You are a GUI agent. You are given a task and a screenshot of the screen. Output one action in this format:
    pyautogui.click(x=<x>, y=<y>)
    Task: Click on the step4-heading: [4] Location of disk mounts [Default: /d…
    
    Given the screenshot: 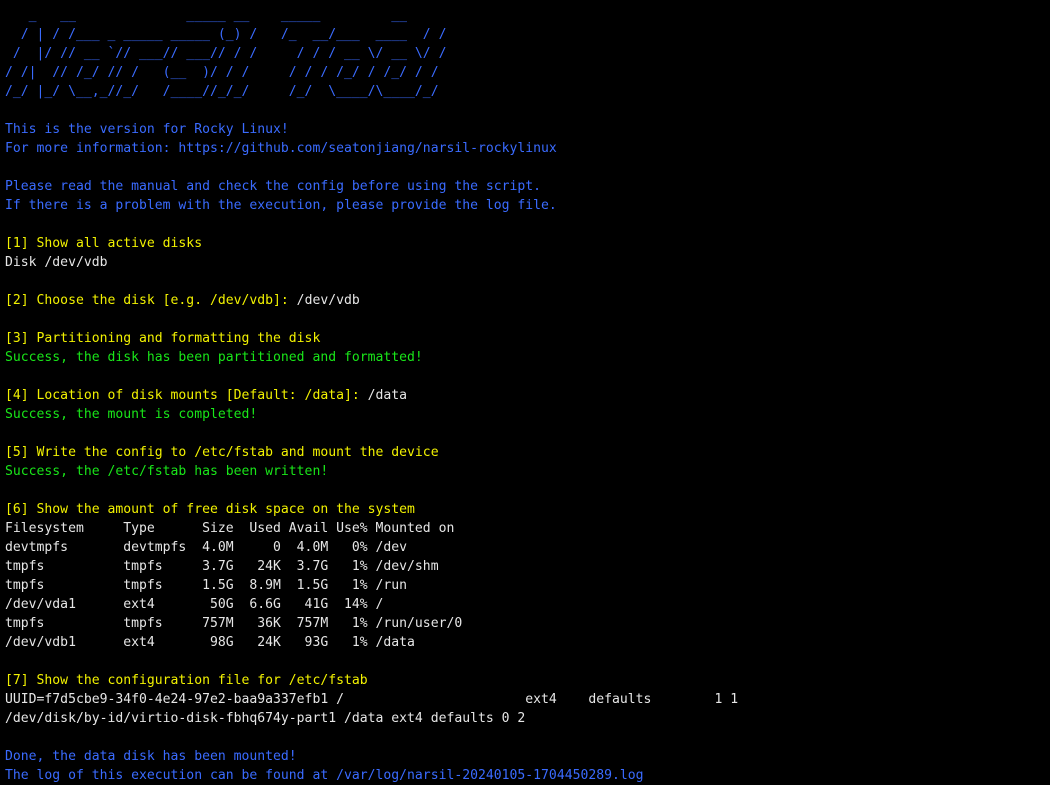 What is the action you would take?
    pyautogui.click(x=182, y=395)
    